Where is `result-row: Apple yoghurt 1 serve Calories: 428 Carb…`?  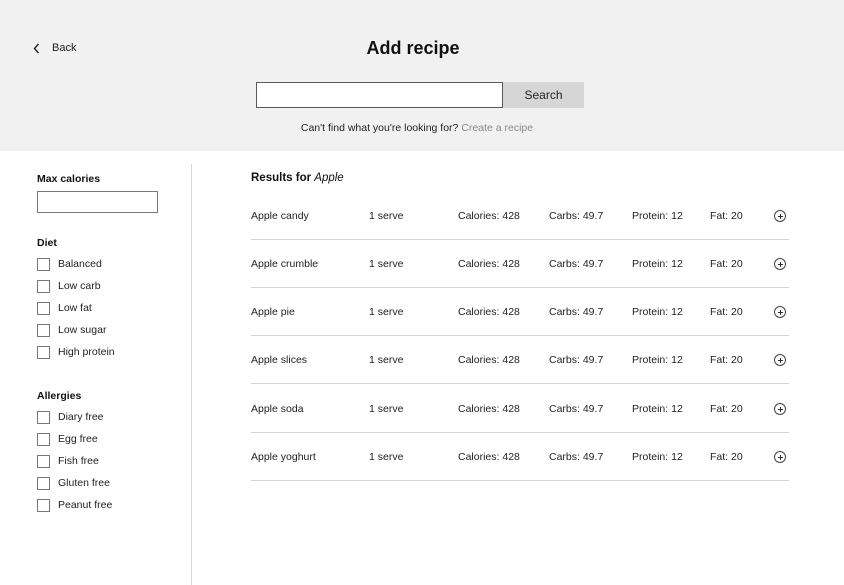 result-row: Apple yoghurt 1 serve Calories: 428 Carb… is located at coordinates (520, 457).